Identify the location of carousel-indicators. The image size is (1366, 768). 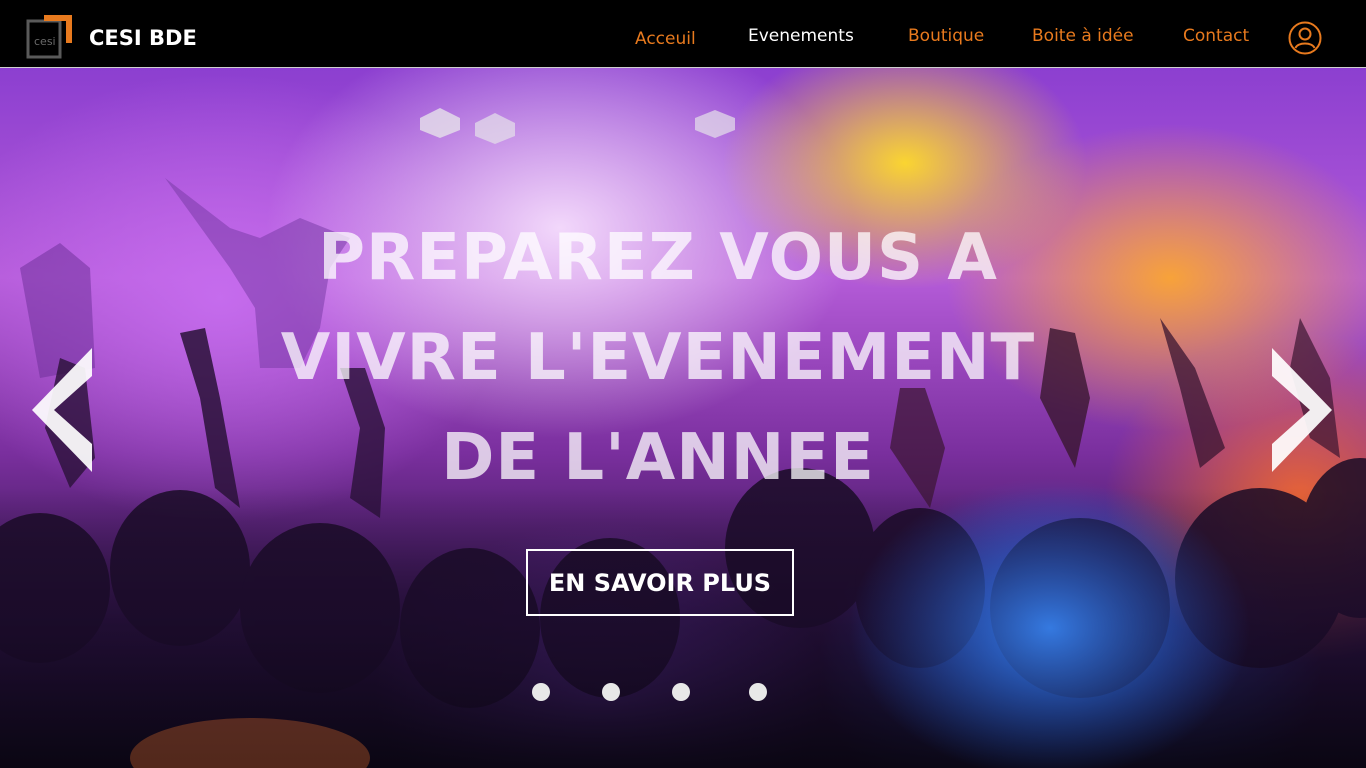
(683, 692).